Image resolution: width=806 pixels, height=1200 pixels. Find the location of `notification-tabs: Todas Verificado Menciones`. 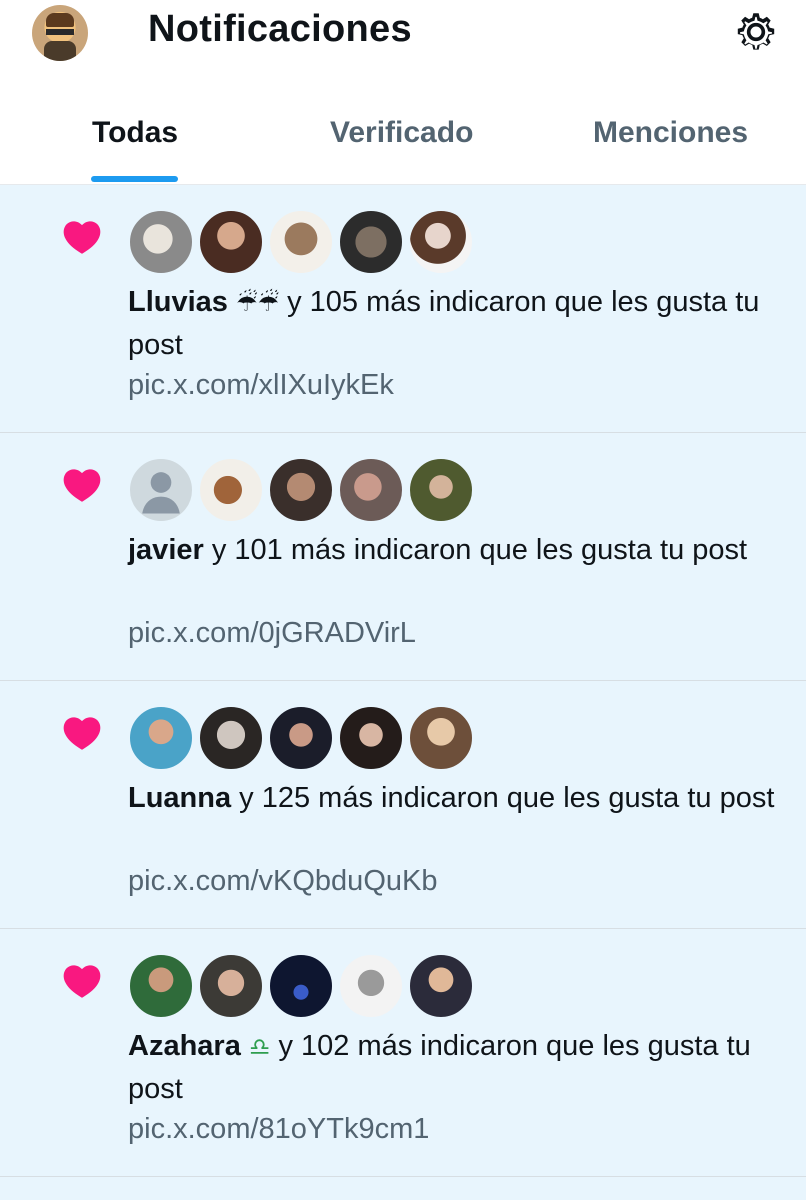

notification-tabs: Todas Verificado Menciones is located at coordinates (403, 140).